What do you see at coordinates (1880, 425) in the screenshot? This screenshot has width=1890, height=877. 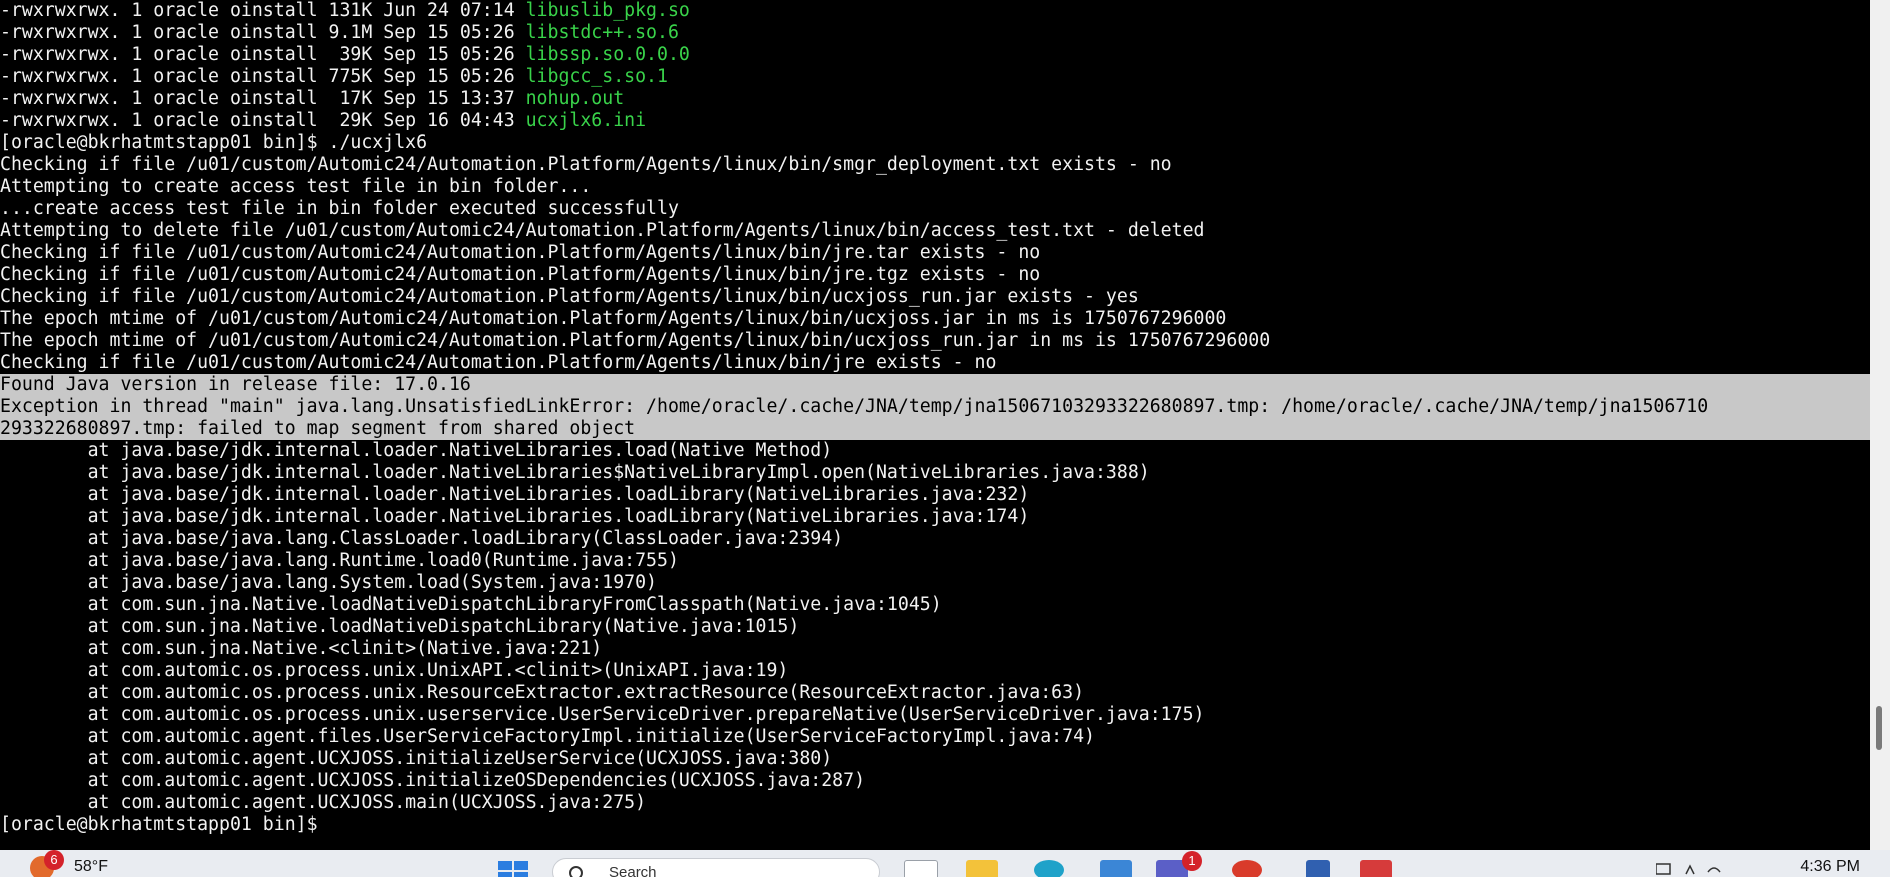 I see `terminal-scrollbar` at bounding box center [1880, 425].